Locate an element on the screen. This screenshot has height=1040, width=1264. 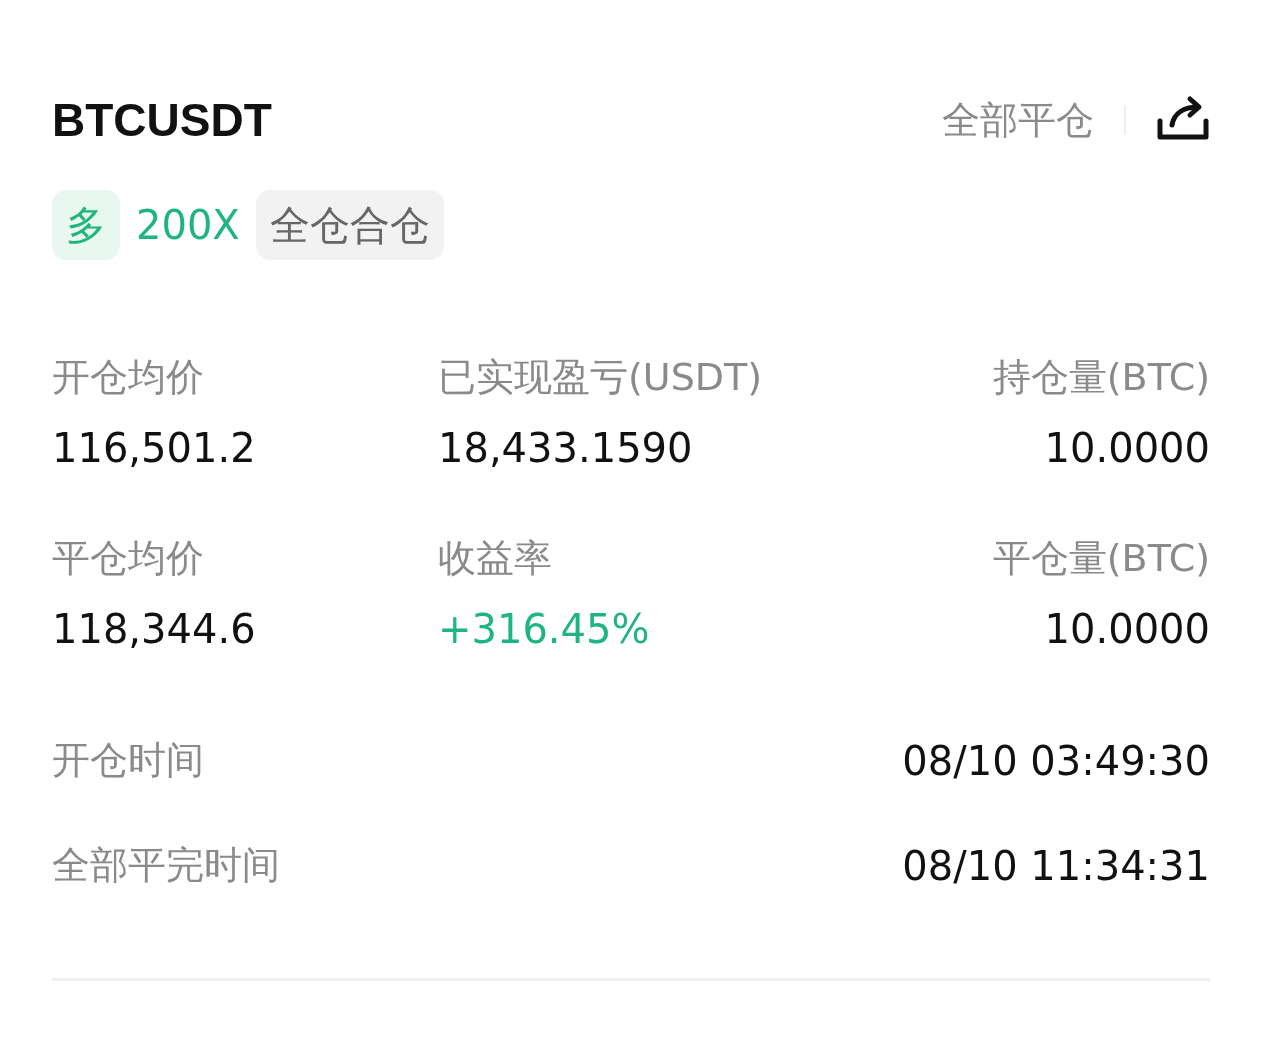
leverage-label: 200X is located at coordinates (188, 225).